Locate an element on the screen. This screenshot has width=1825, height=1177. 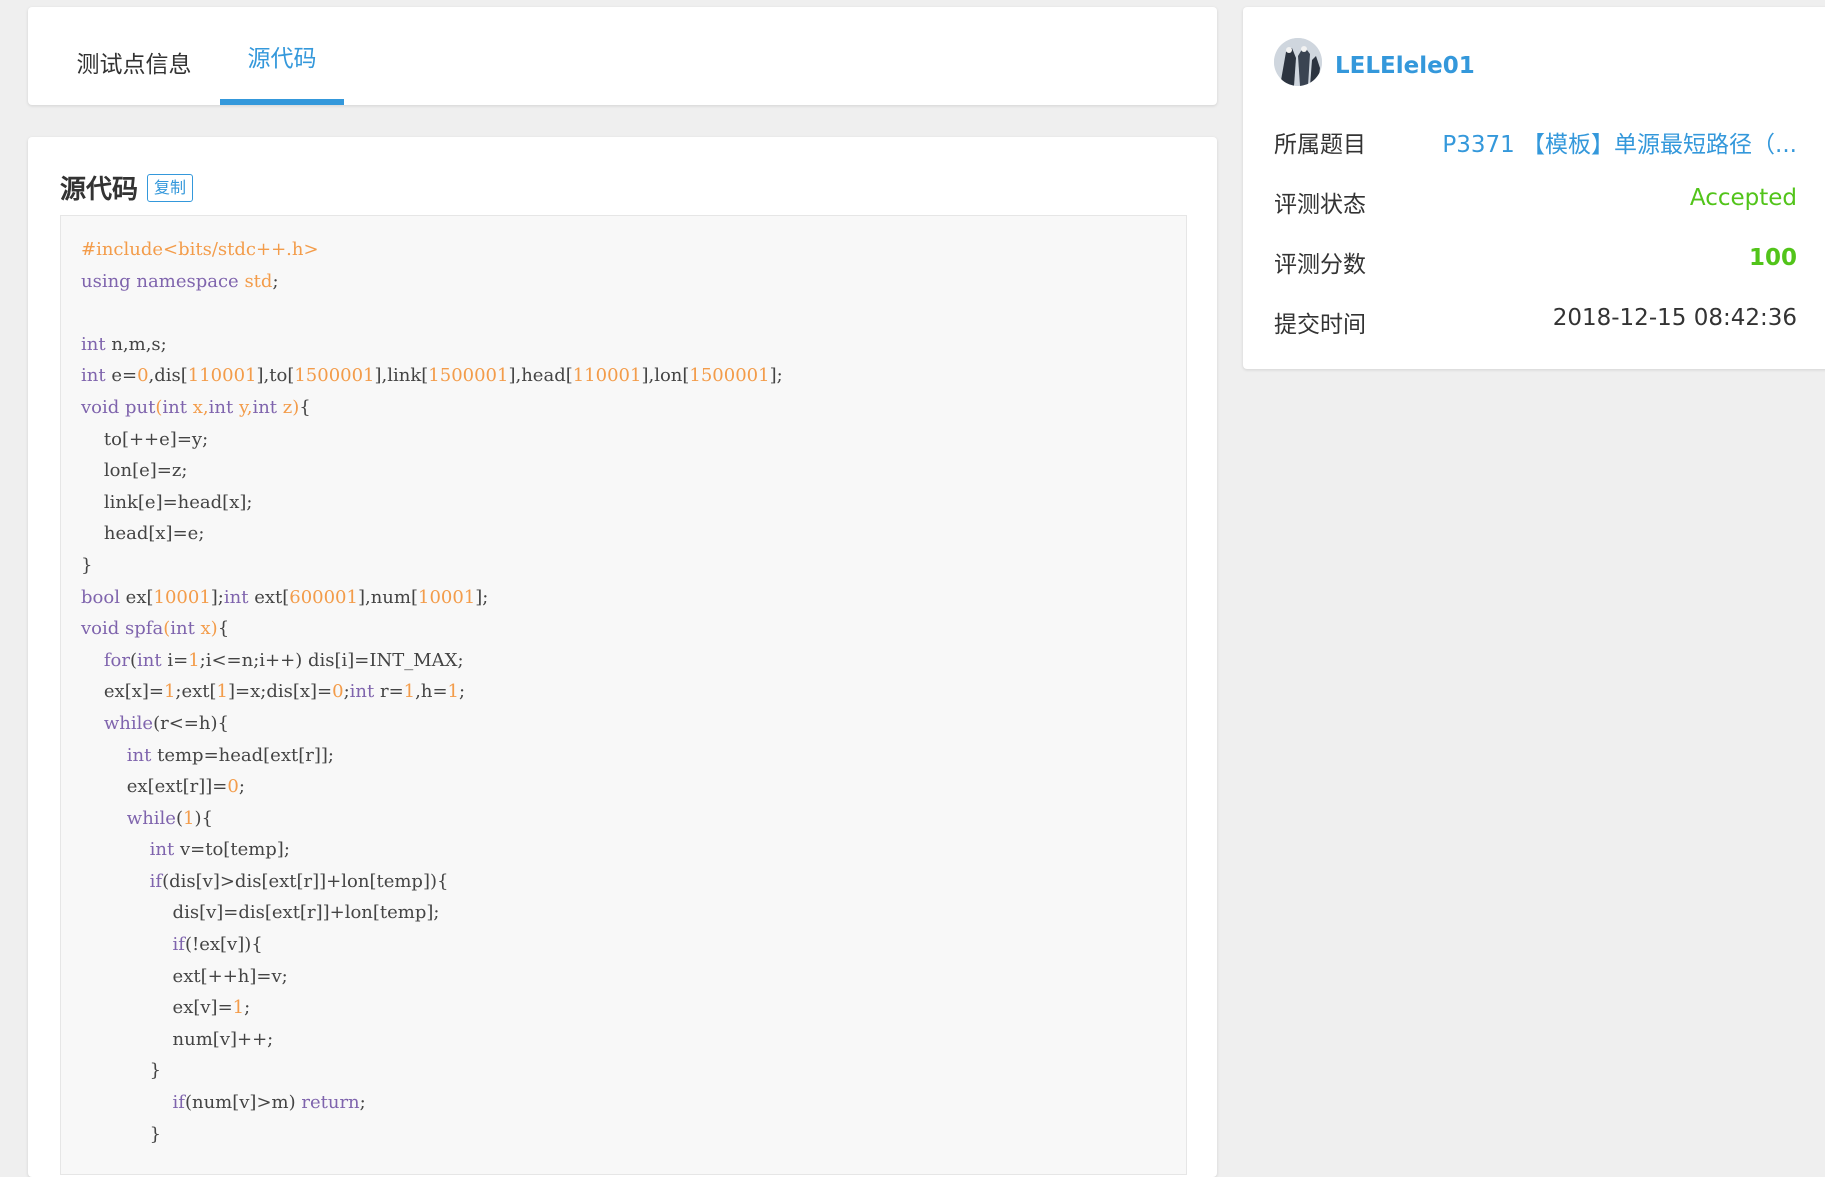
score-value: 100 is located at coordinates (1772, 258).